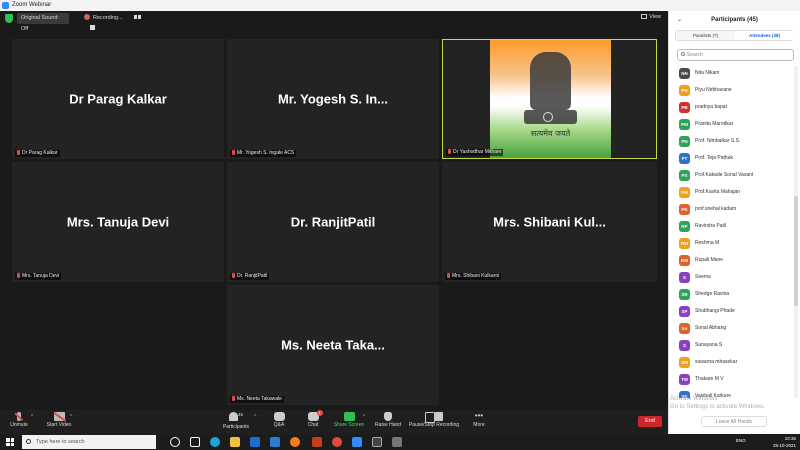 The image size is (800, 450). What do you see at coordinates (707, 243) in the screenshot?
I see `attendee-name: Reshma M` at bounding box center [707, 243].